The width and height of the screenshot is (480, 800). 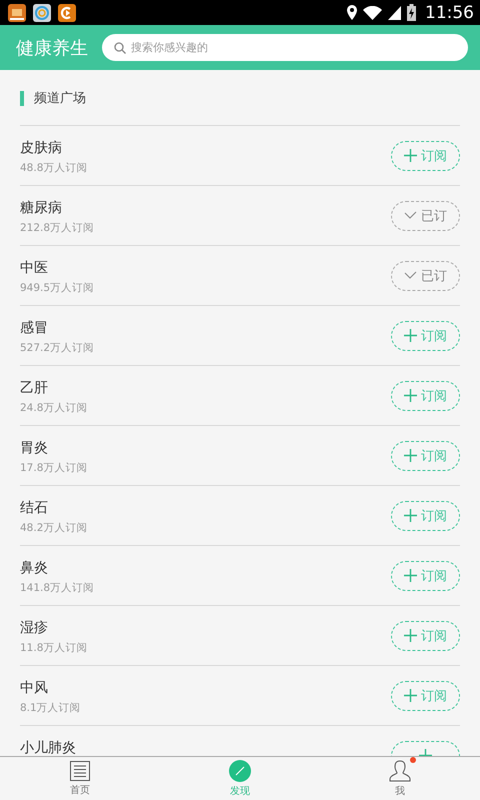 I want to click on search-icon, so click(x=120, y=48).